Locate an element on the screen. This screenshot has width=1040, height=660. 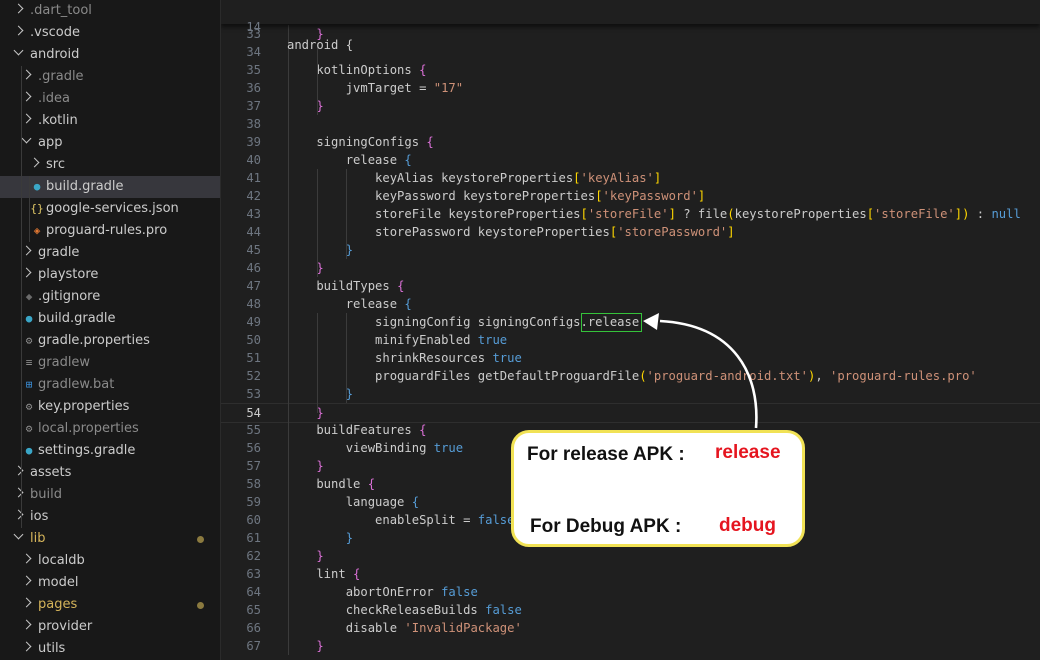
tree-item-label: gradlew.bat is located at coordinates (76, 384).